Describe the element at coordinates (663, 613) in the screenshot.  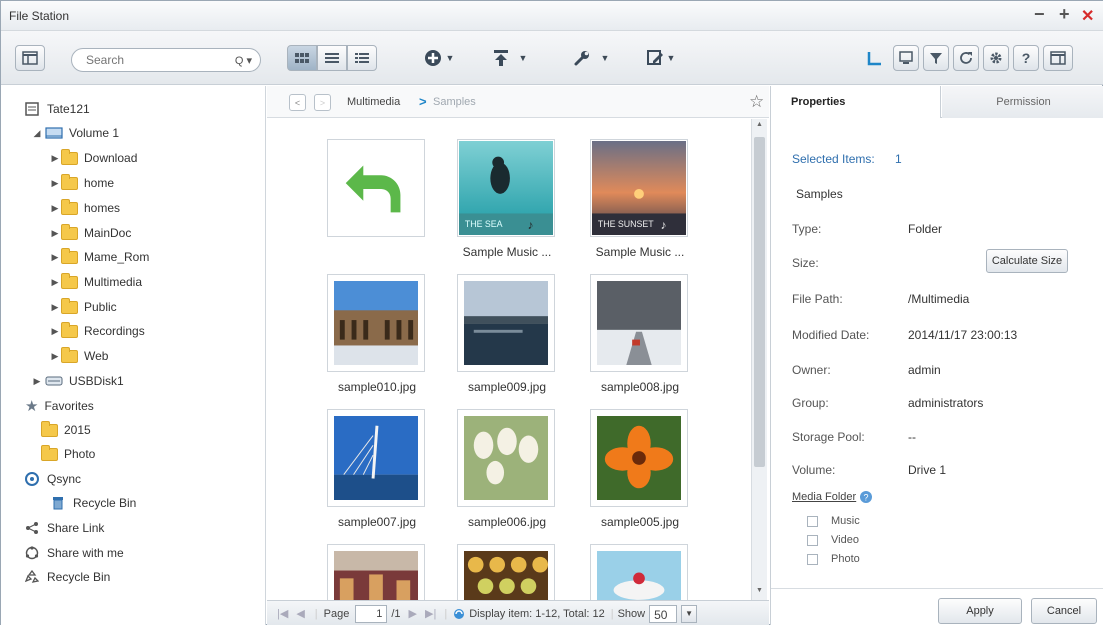
I see `items-per-page-value: 50` at that location.